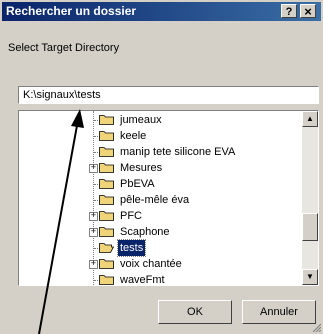  Describe the element at coordinates (61, 221) in the screenshot. I see `annotation-arrow-icon` at that location.